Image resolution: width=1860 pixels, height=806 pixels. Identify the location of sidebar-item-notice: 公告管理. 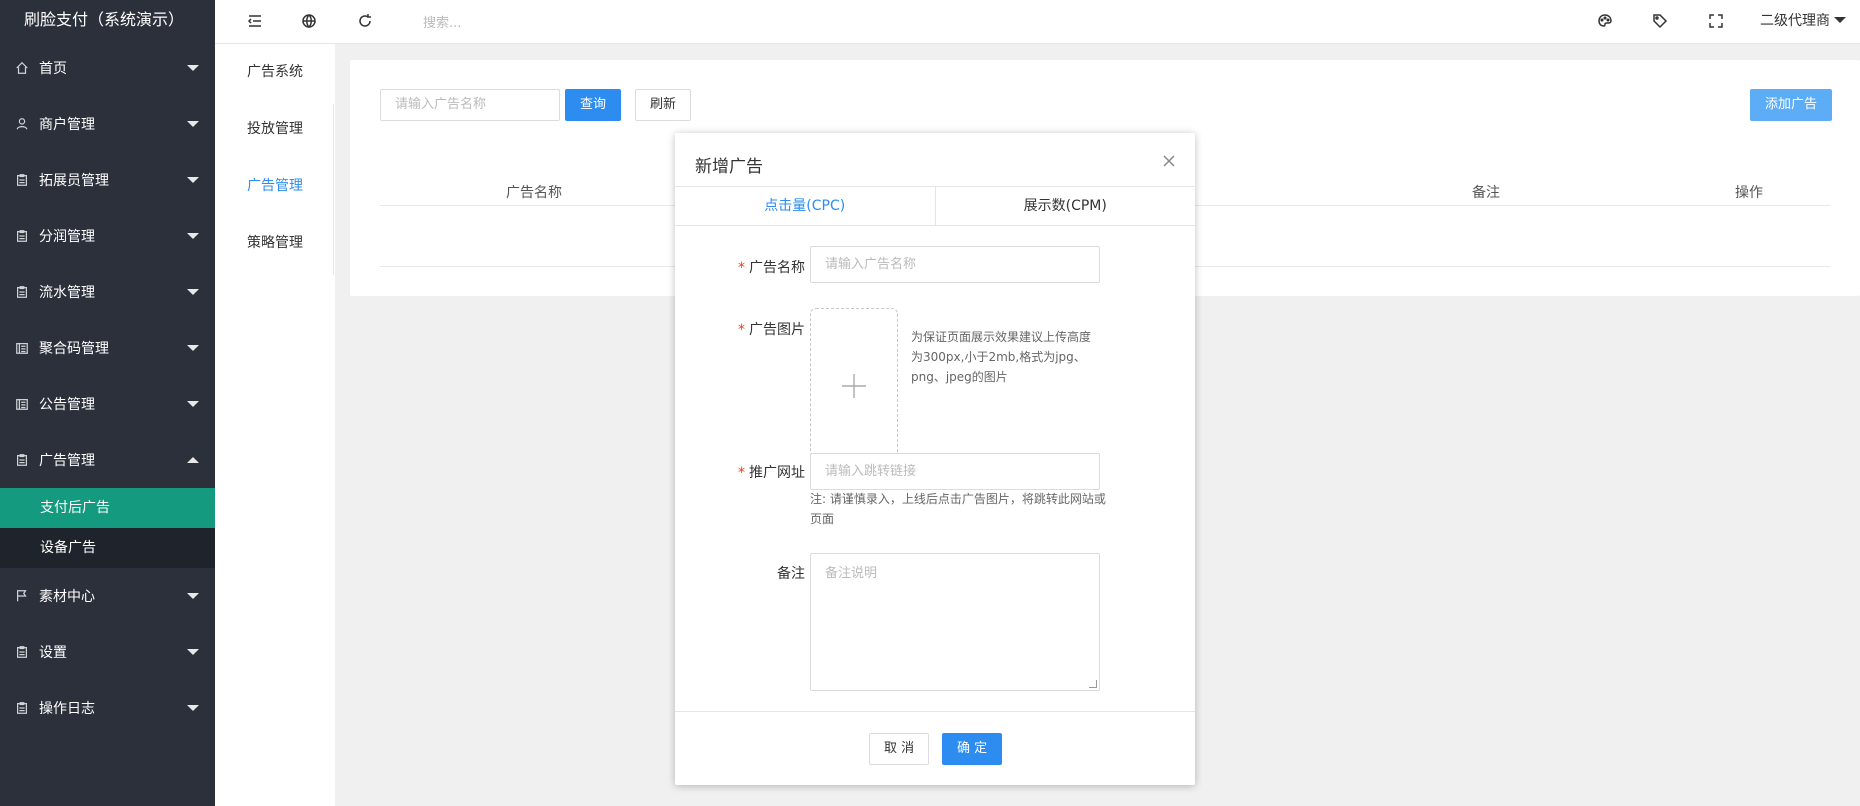
(107, 404).